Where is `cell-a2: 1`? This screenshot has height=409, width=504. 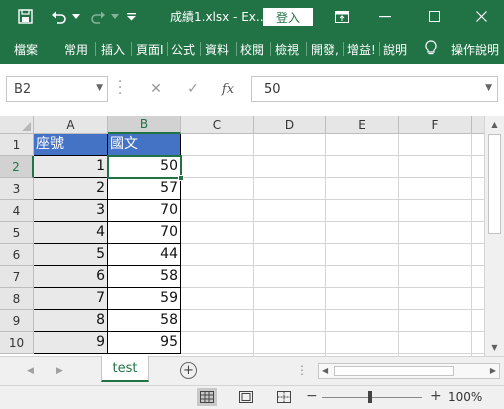 cell-a2: 1 is located at coordinates (71, 167).